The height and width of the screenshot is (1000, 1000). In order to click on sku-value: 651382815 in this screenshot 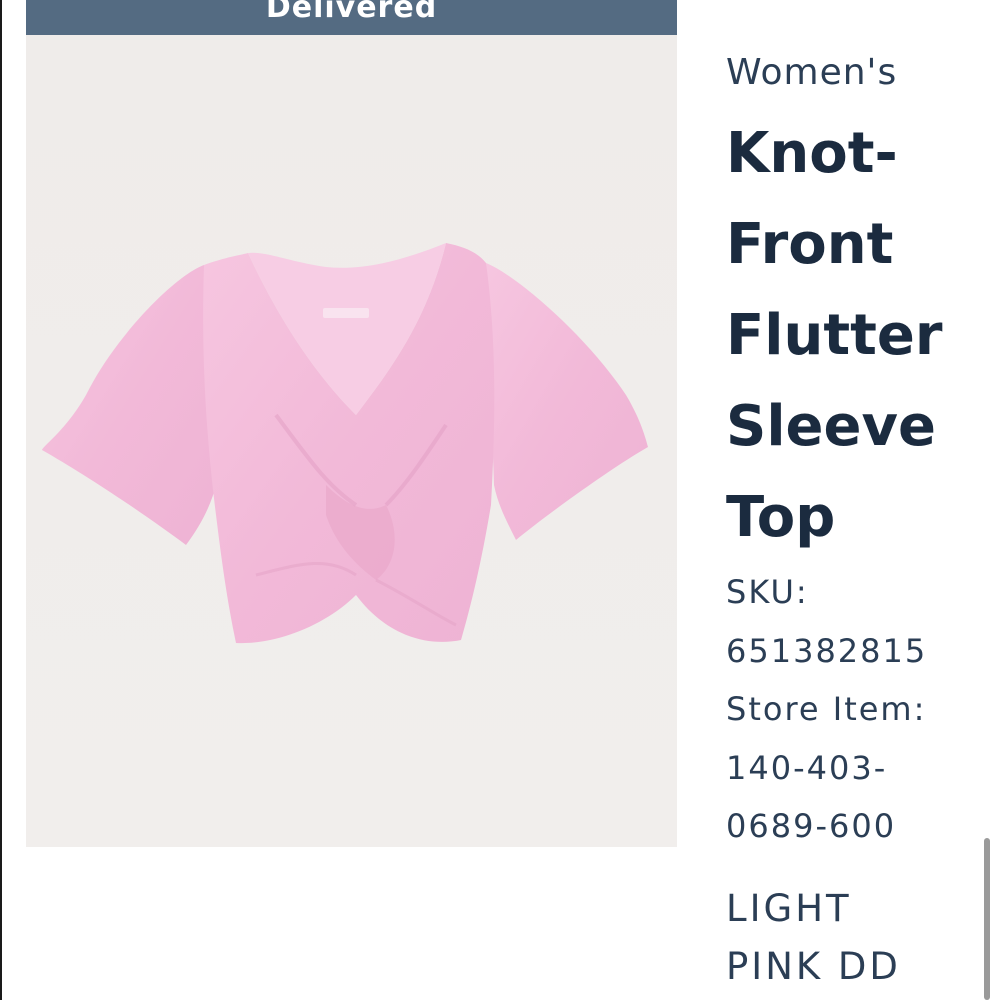, I will do `click(827, 650)`.